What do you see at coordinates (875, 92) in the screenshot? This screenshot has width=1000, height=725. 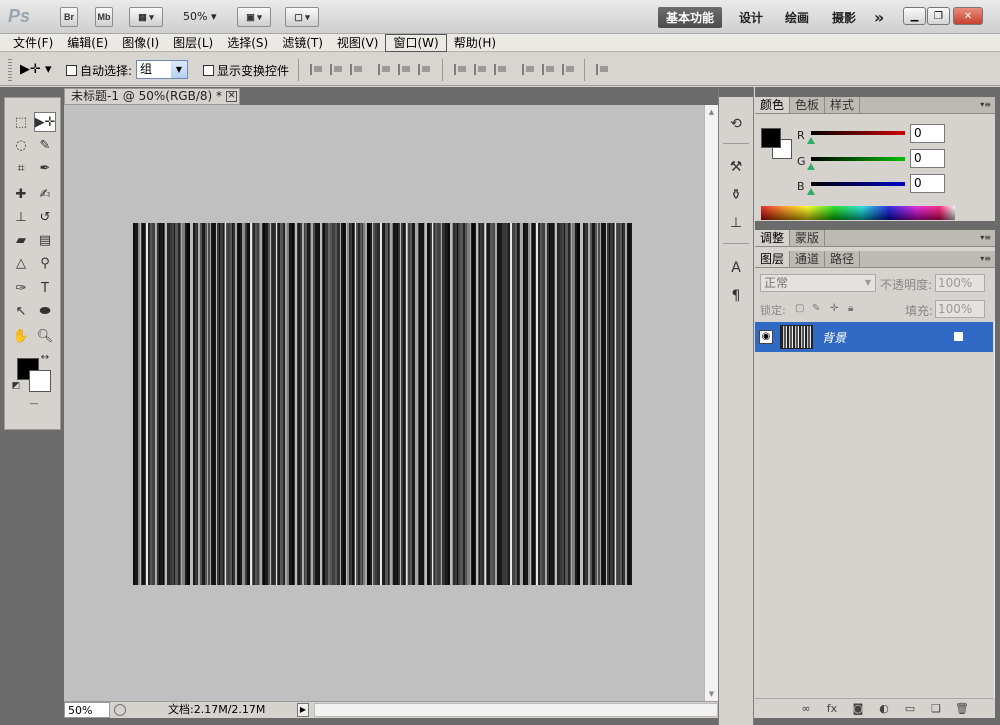 I see `right-panels-header` at bounding box center [875, 92].